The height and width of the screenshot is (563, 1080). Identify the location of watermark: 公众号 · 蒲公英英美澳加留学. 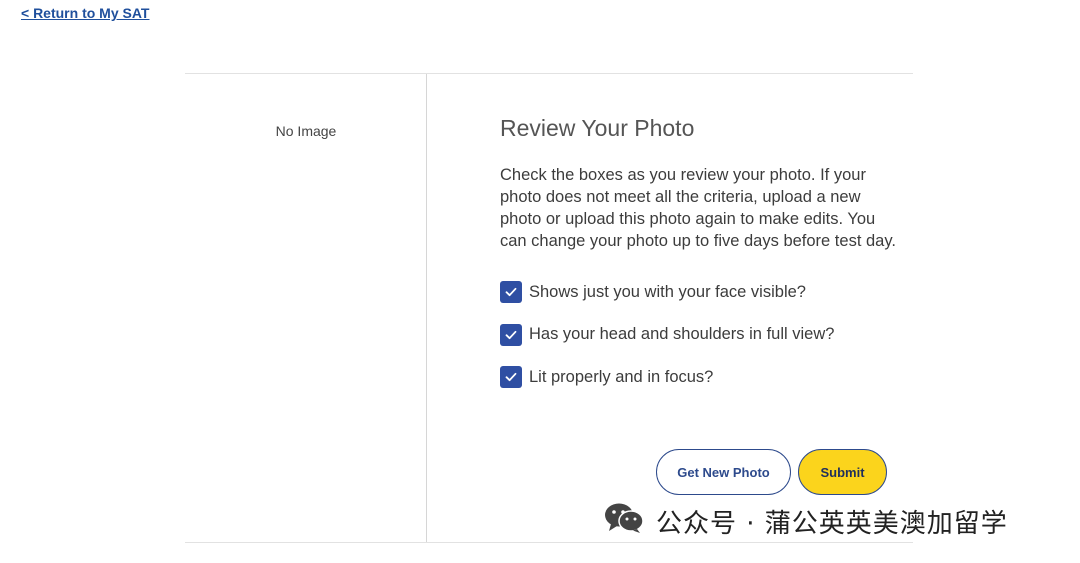
(806, 521).